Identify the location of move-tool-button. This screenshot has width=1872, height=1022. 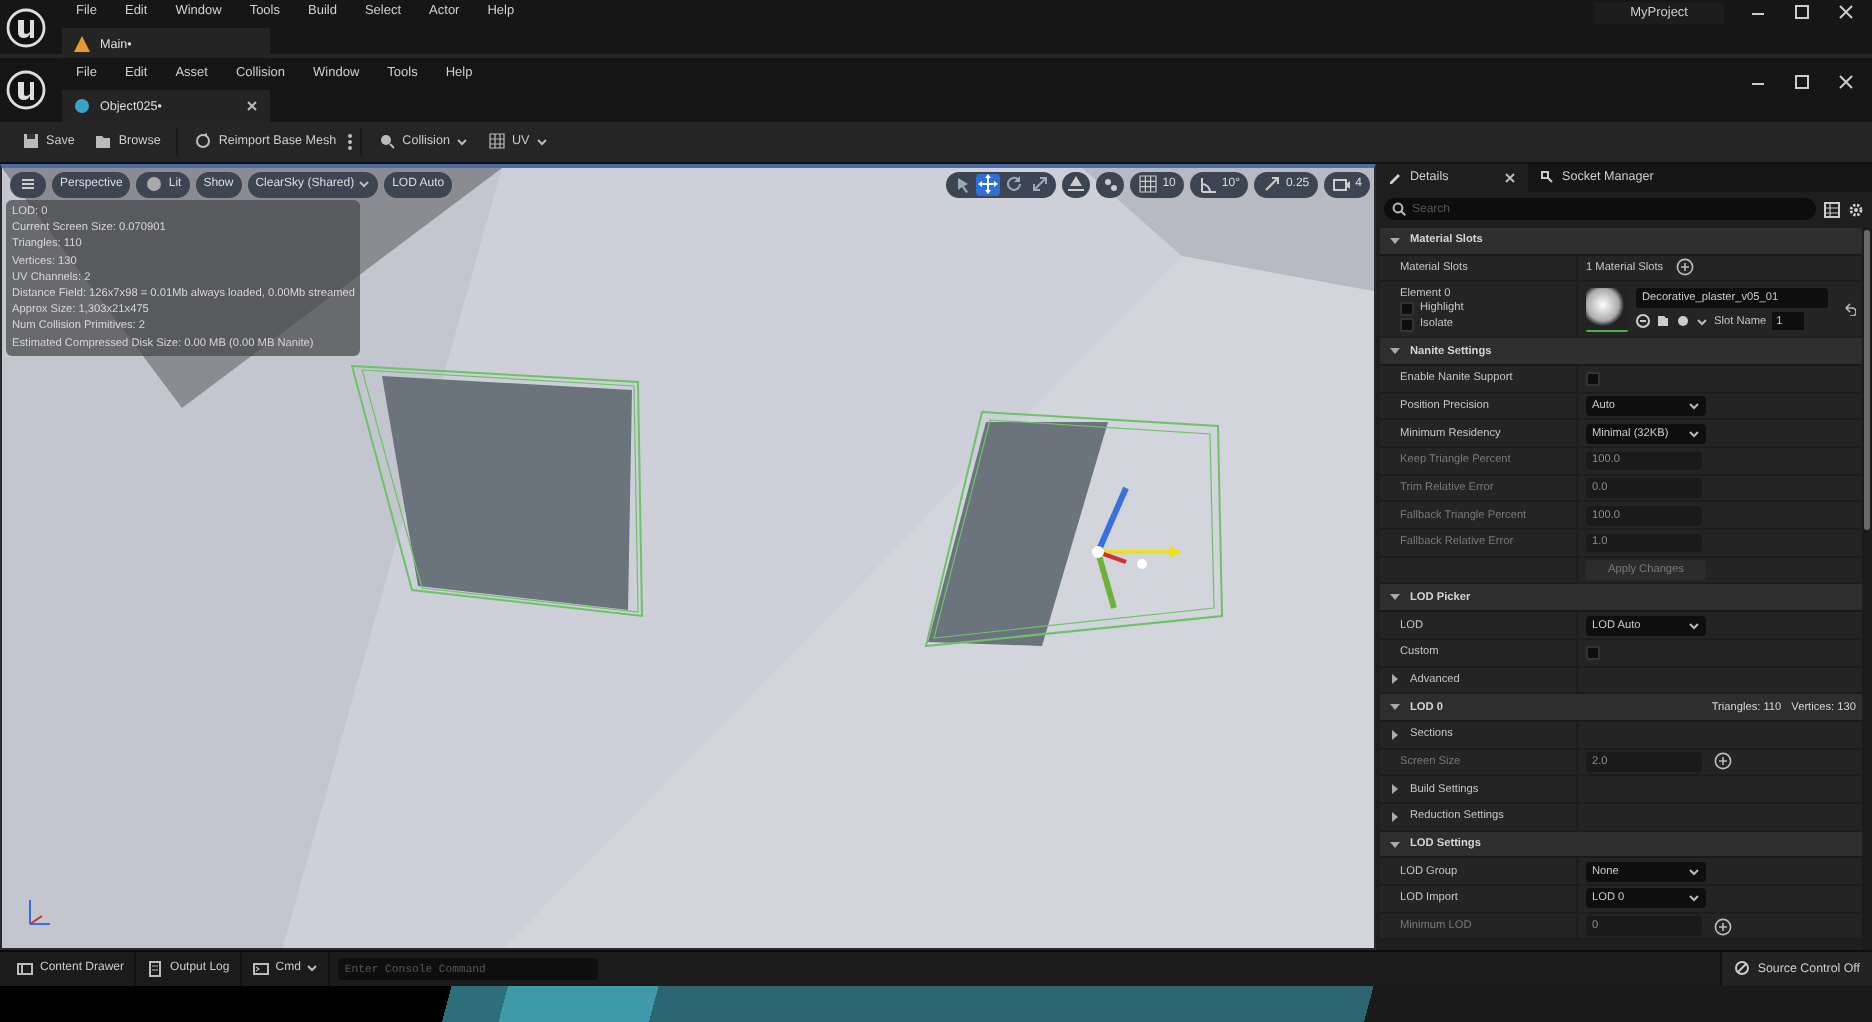
(988, 184).